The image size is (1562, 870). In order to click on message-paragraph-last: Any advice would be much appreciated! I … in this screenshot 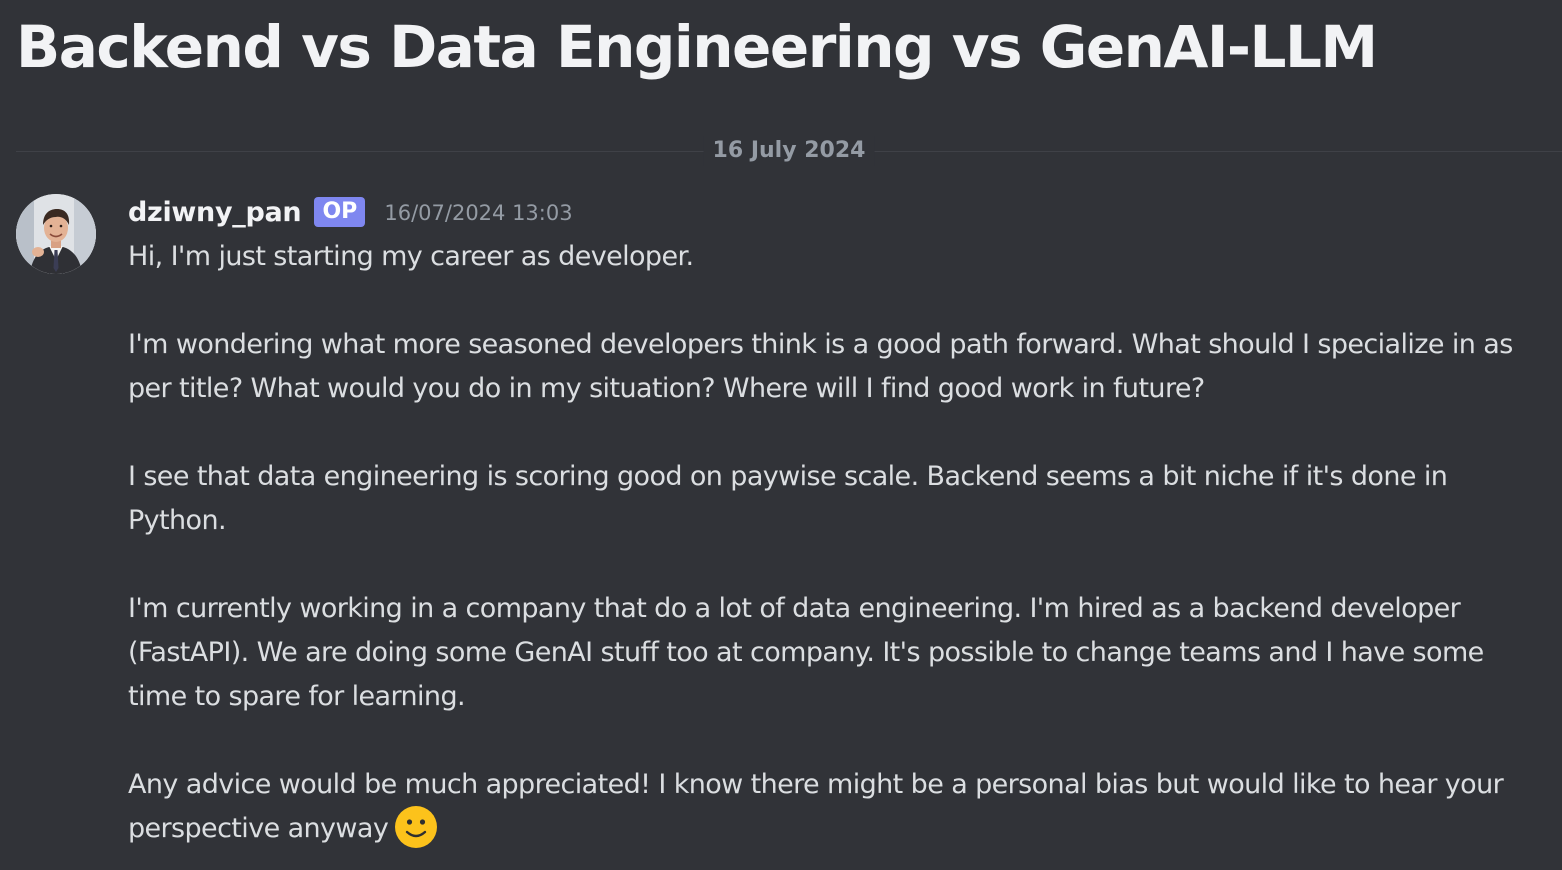, I will do `click(838, 807)`.